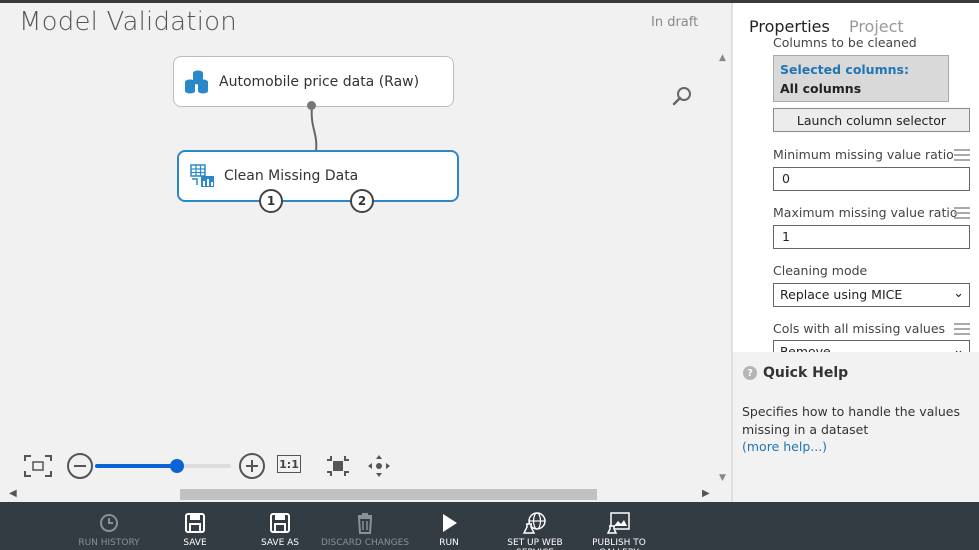  I want to click on publish-to-gallery-button: PUBLISH TO GALLERY, so click(619, 531).